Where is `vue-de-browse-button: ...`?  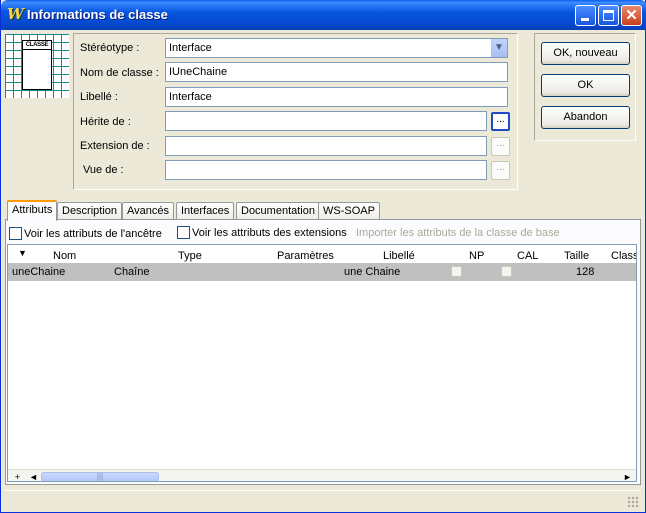 vue-de-browse-button: ... is located at coordinates (500, 170).